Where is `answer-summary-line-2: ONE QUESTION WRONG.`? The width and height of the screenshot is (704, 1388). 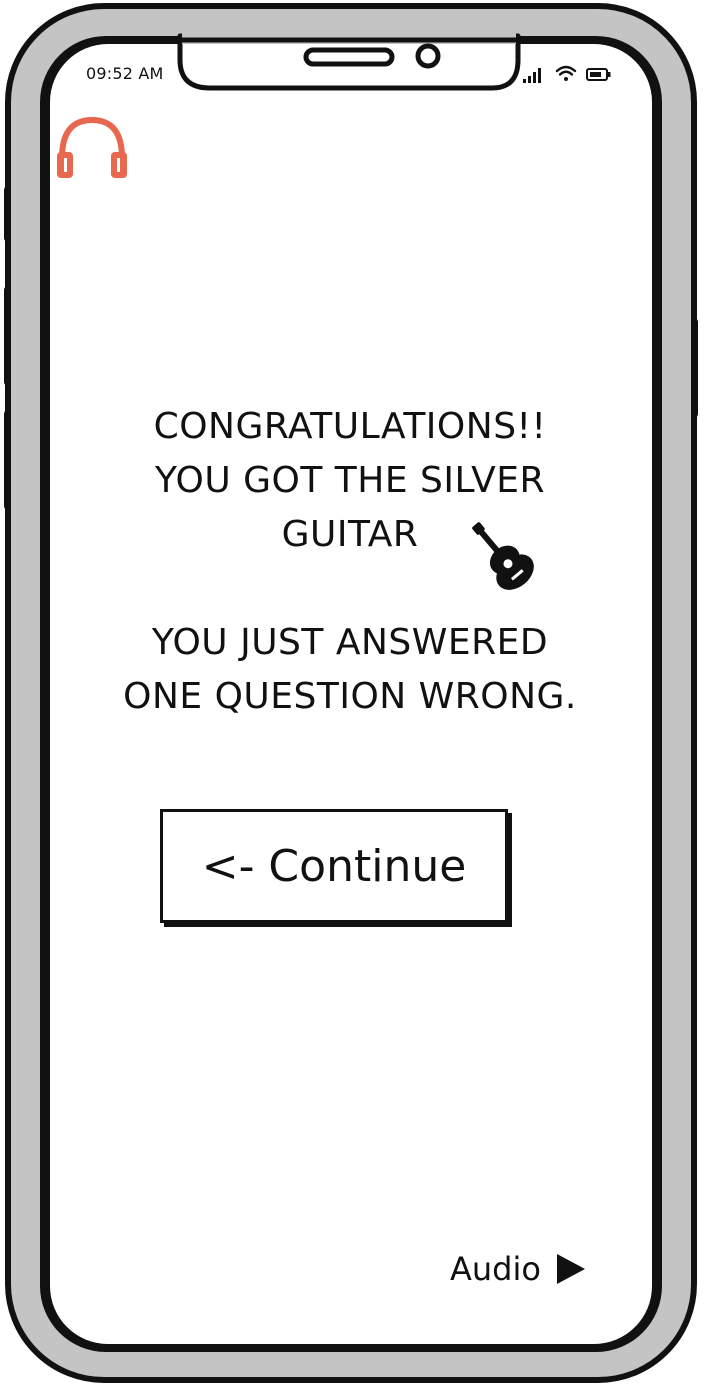
answer-summary-line-2: ONE QUESTION WRONG. is located at coordinates (350, 696).